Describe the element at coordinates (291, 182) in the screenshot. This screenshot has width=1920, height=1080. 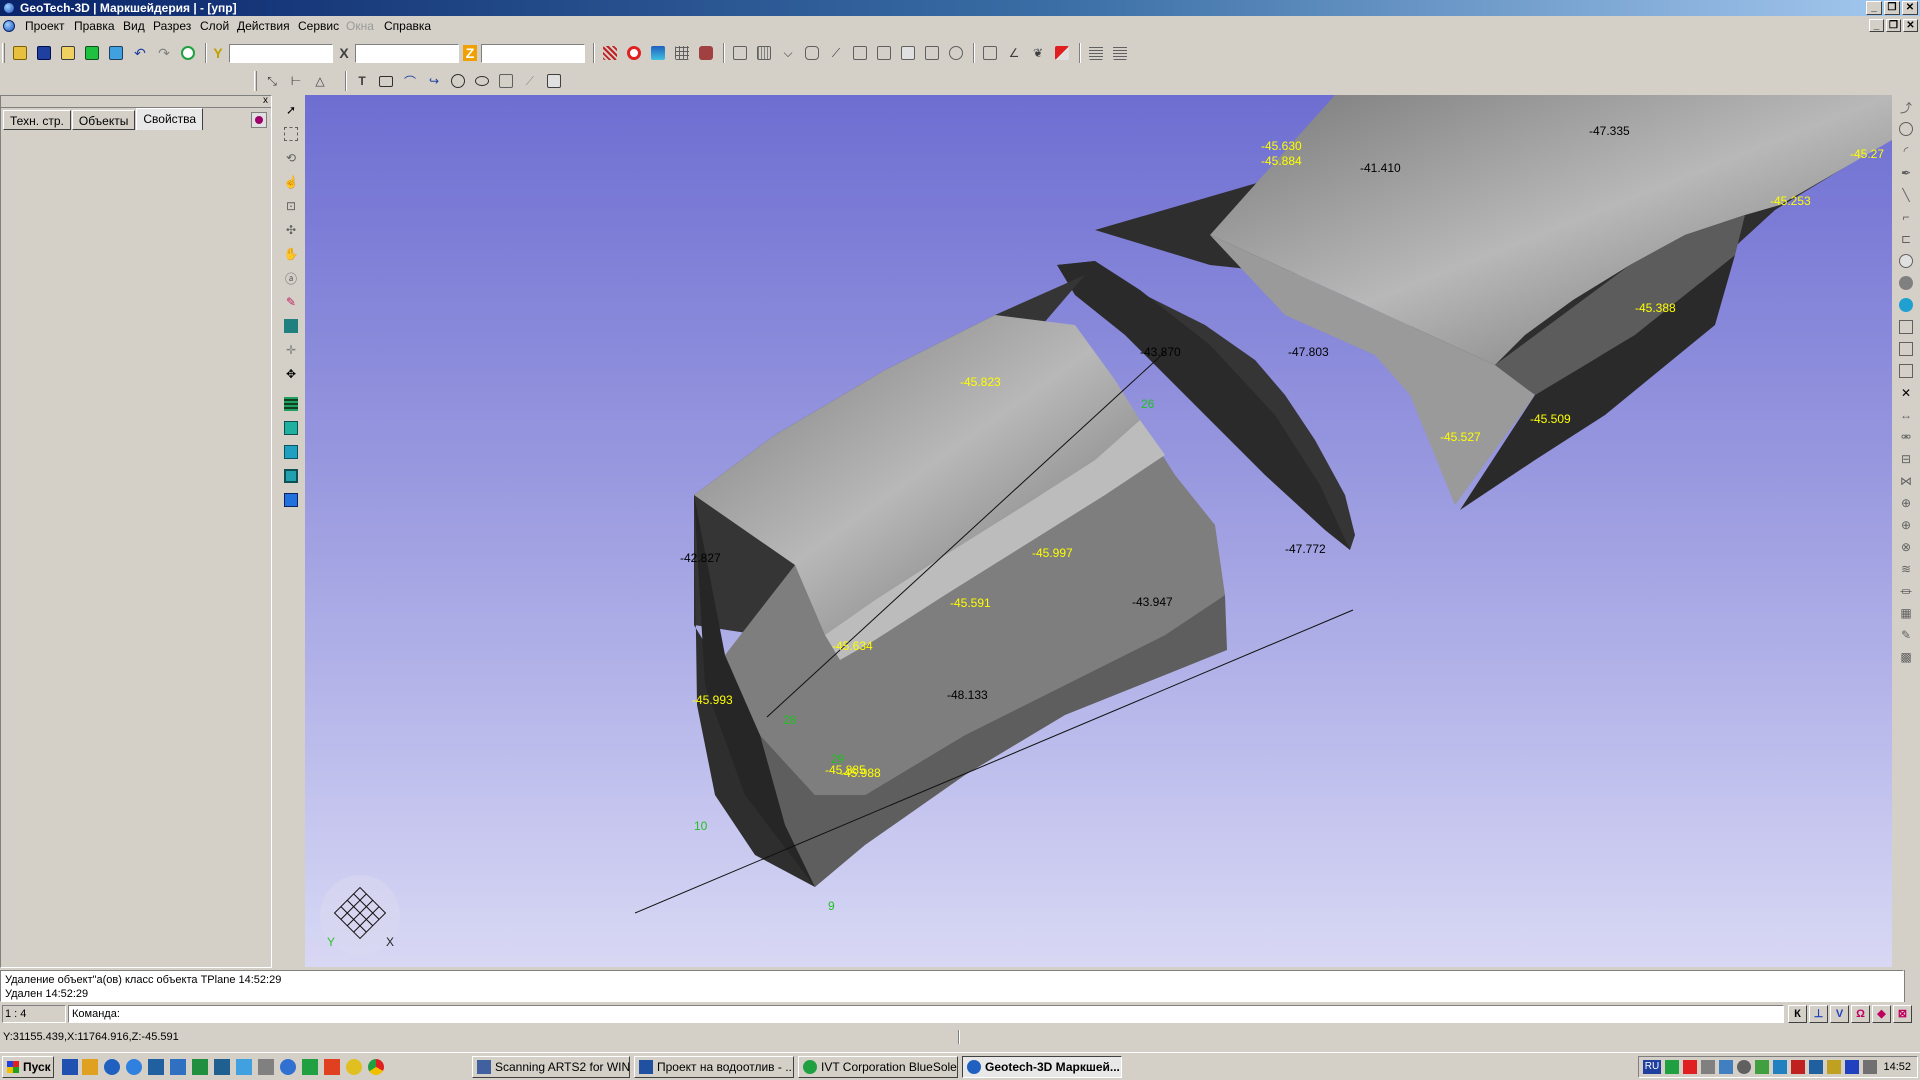
I see `pan-icon: ☝` at that location.